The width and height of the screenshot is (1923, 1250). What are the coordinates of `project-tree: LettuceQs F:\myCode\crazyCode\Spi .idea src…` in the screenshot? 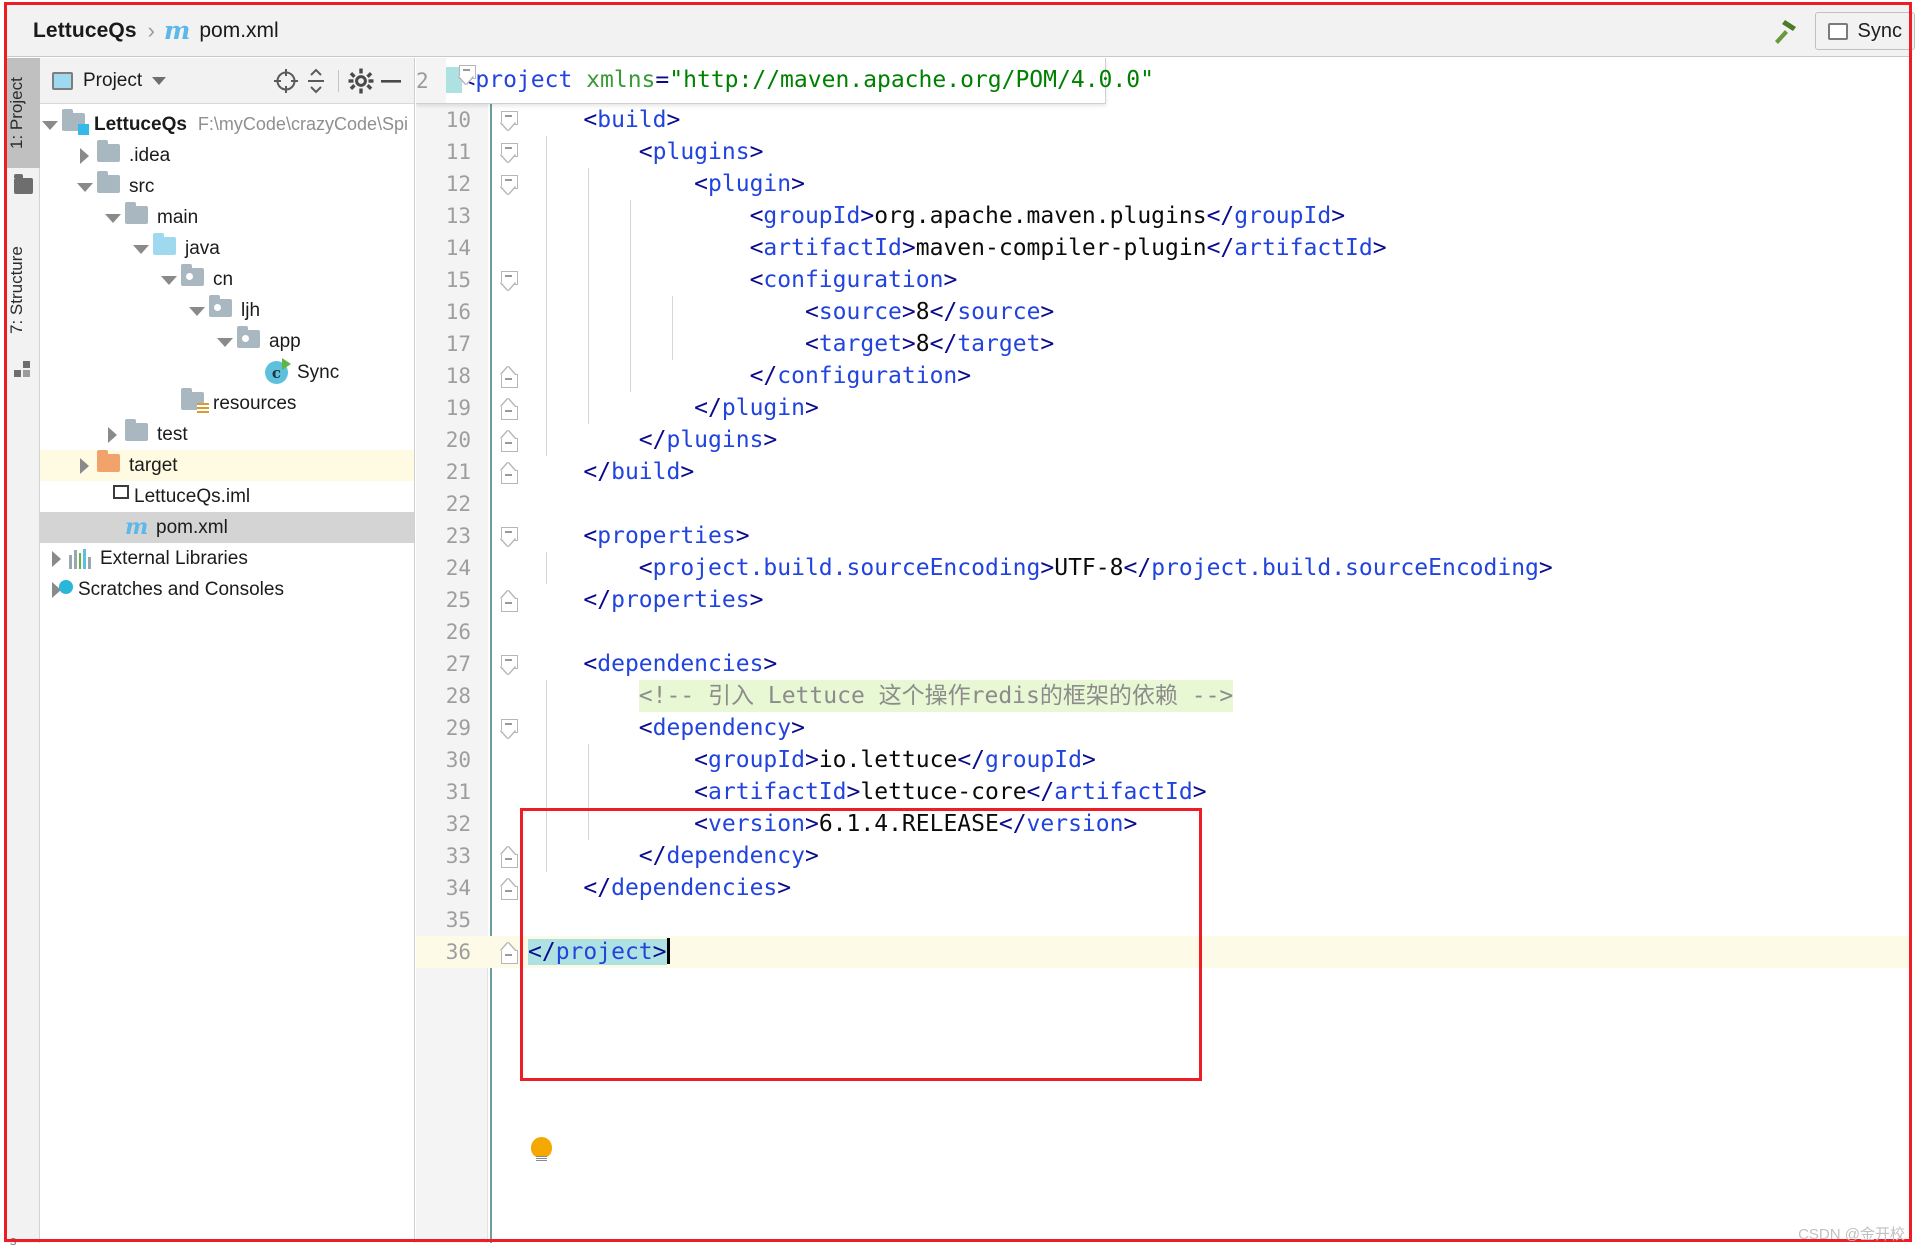 It's located at (227, 354).